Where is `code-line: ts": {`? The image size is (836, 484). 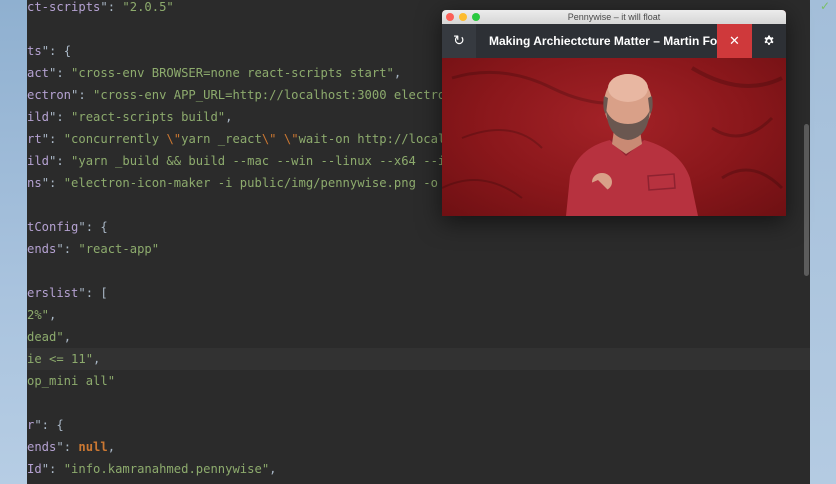 code-line: ts": { is located at coordinates (49, 51).